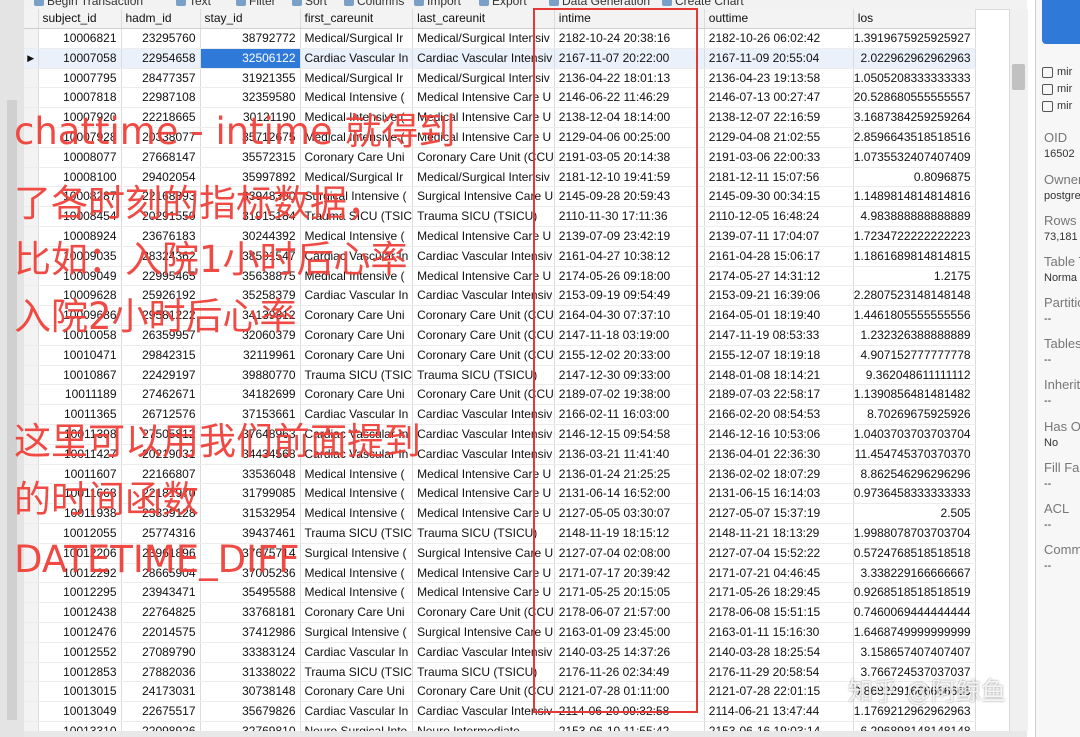  What do you see at coordinates (779, 593) in the screenshot?
I see `table-cell-outtime: 2171-05-26 18:29:45` at bounding box center [779, 593].